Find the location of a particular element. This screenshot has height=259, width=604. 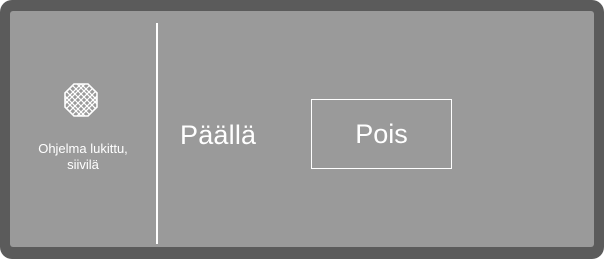

status-label-line1: Ohjelma lukittu, is located at coordinates (83, 148).